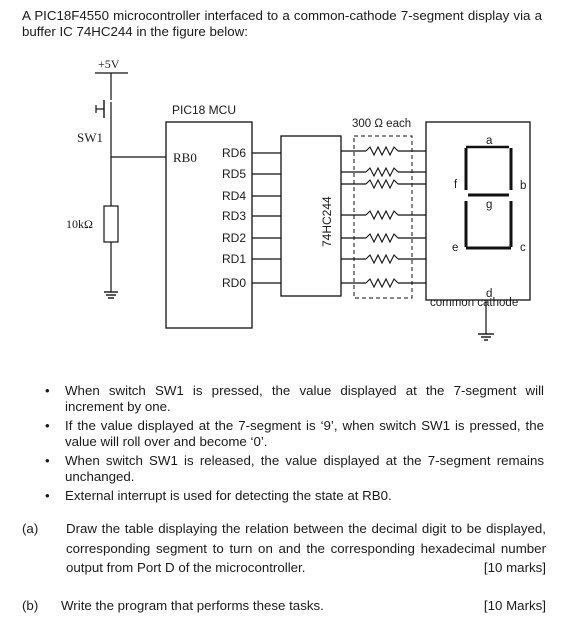 The width and height of the screenshot is (569, 636). What do you see at coordinates (109, 64) in the screenshot?
I see `supply-label: +5V` at bounding box center [109, 64].